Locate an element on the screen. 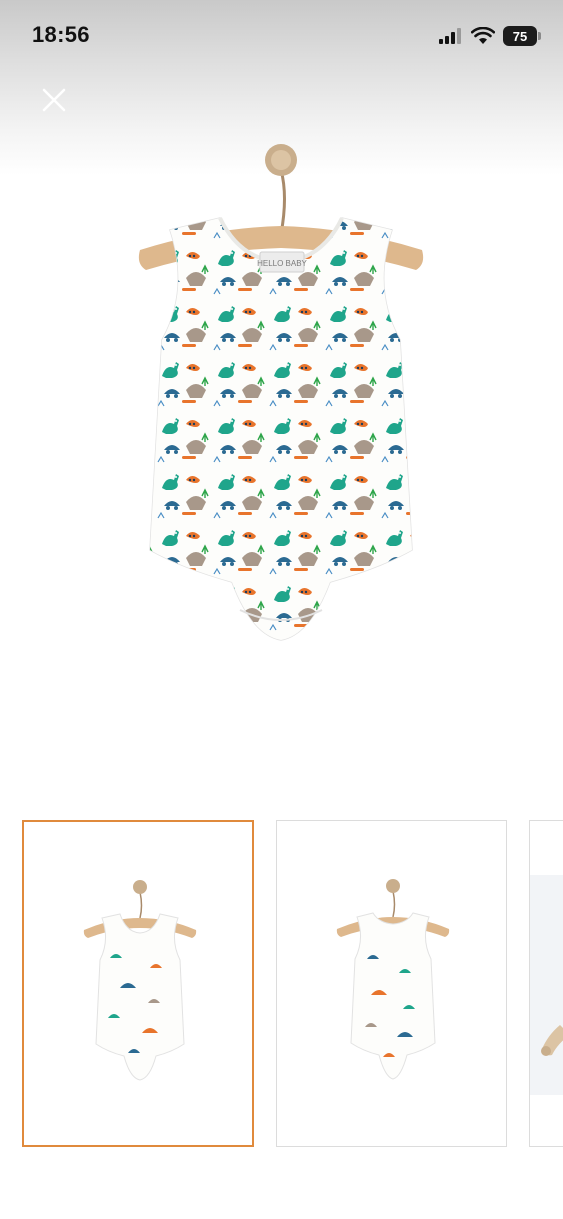 This screenshot has width=563, height=1219. close-button is located at coordinates (54, 100).